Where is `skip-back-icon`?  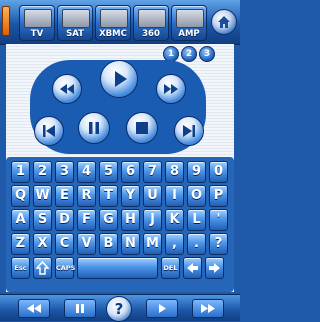
skip-back-icon is located at coordinates (49, 131).